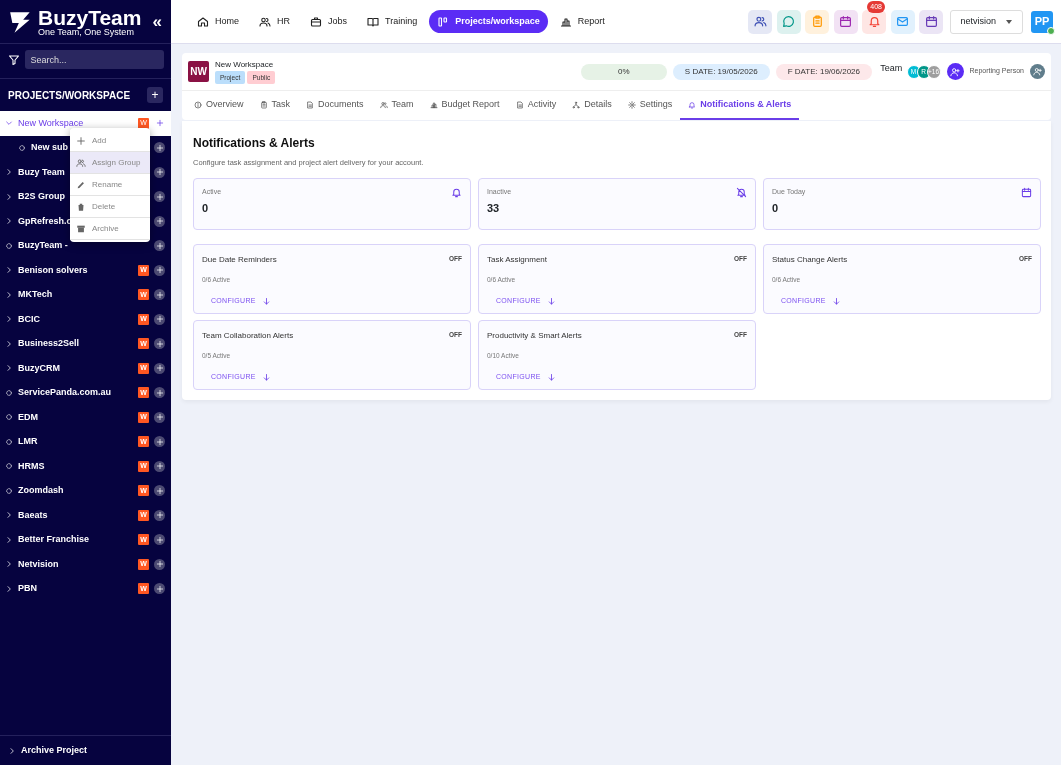  I want to click on team-label: Team, so click(891, 68).